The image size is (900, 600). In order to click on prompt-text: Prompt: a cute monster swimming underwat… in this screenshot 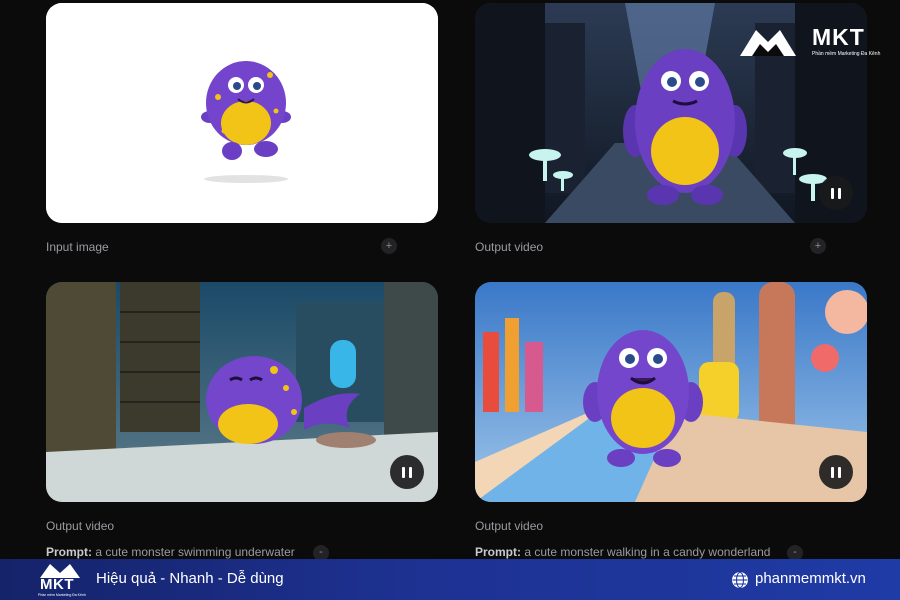, I will do `click(170, 552)`.